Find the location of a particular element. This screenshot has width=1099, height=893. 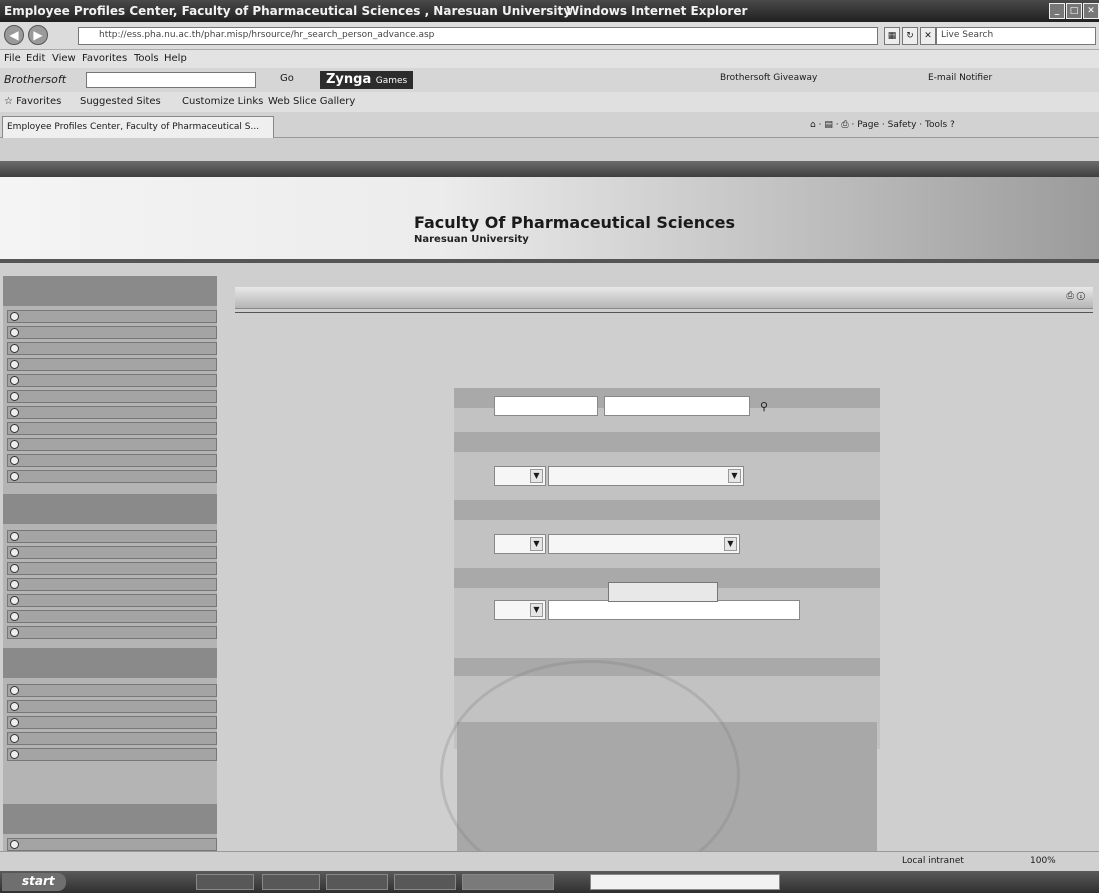

menu-file: File is located at coordinates (12, 58).